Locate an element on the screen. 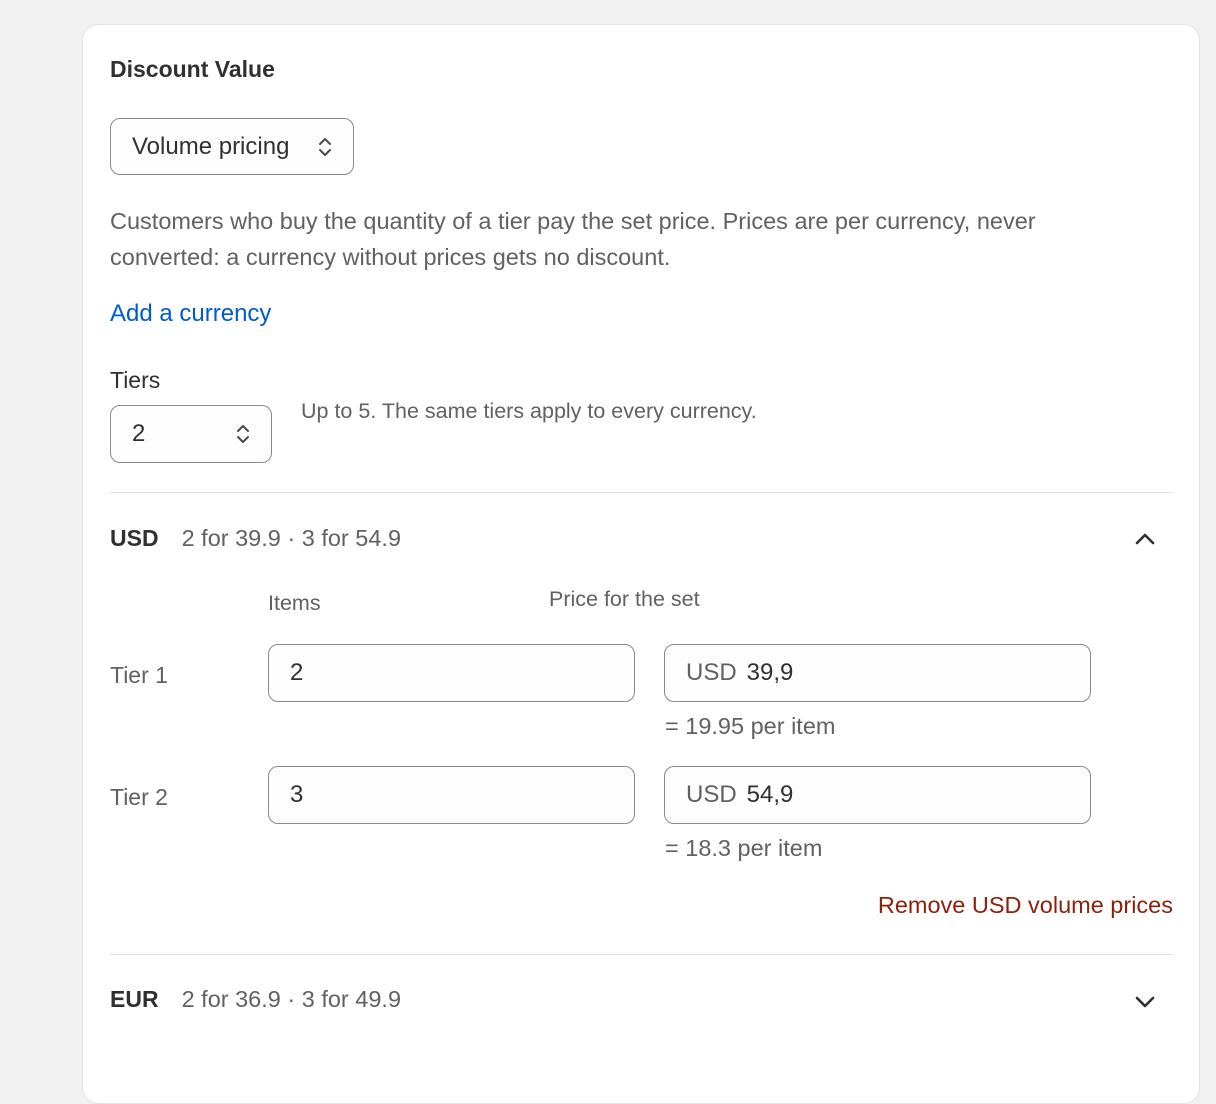 This screenshot has width=1216, height=1104. tier-1-price-input: USD 39,9 is located at coordinates (877, 673).